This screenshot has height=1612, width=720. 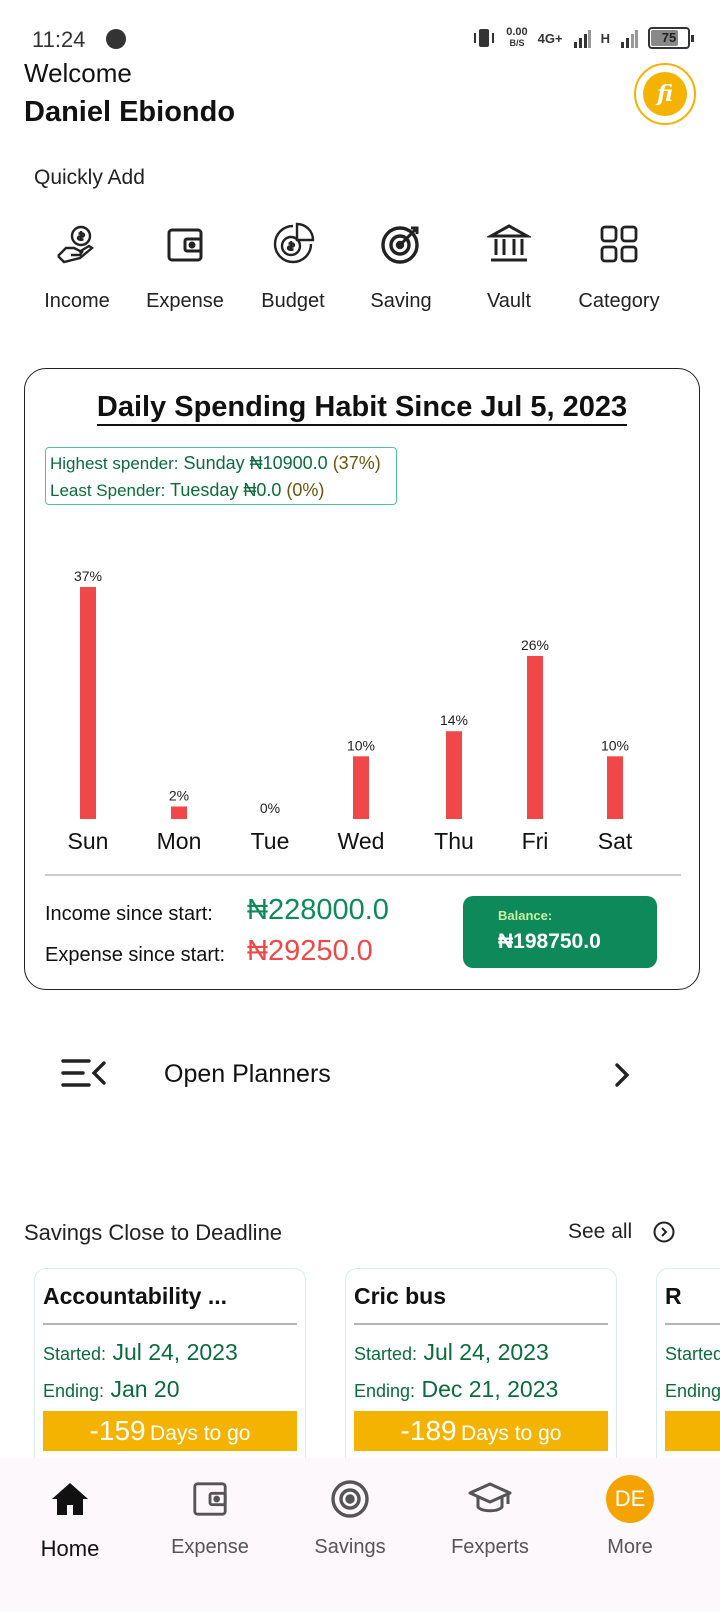 What do you see at coordinates (361, 841) in the screenshot?
I see `x-tick-label: Wed` at bounding box center [361, 841].